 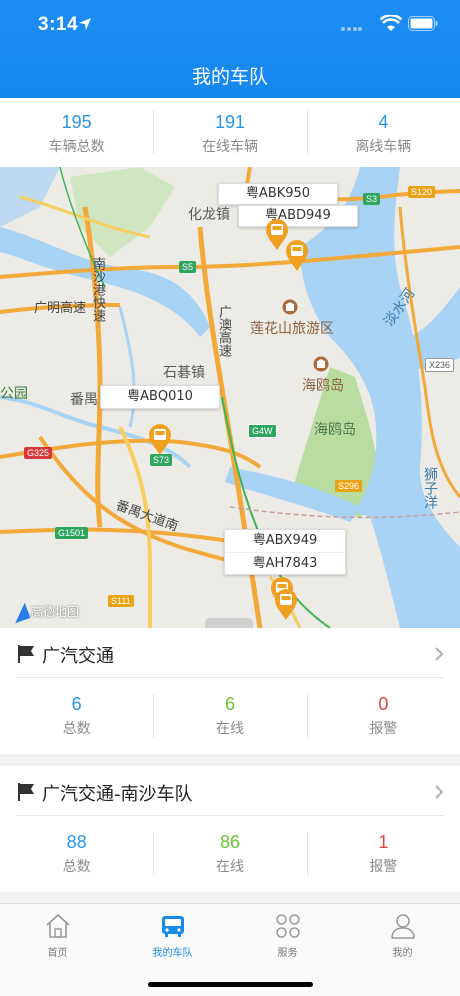 I want to click on tab-label: 我的车队, so click(x=172, y=953).